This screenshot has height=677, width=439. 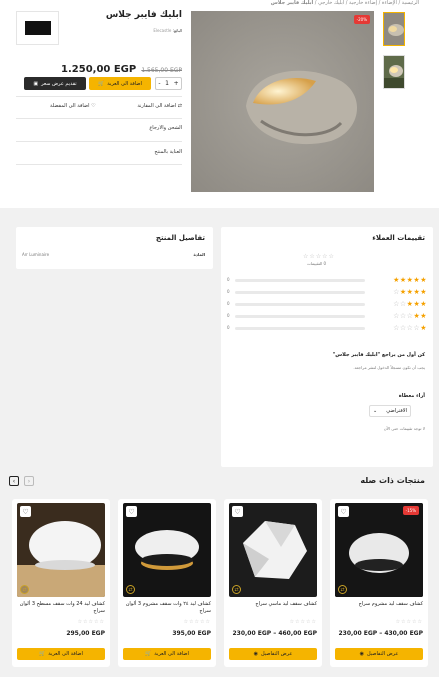 I want to click on rating-row-1: ☆☆☆☆★ 0, so click(x=327, y=328).